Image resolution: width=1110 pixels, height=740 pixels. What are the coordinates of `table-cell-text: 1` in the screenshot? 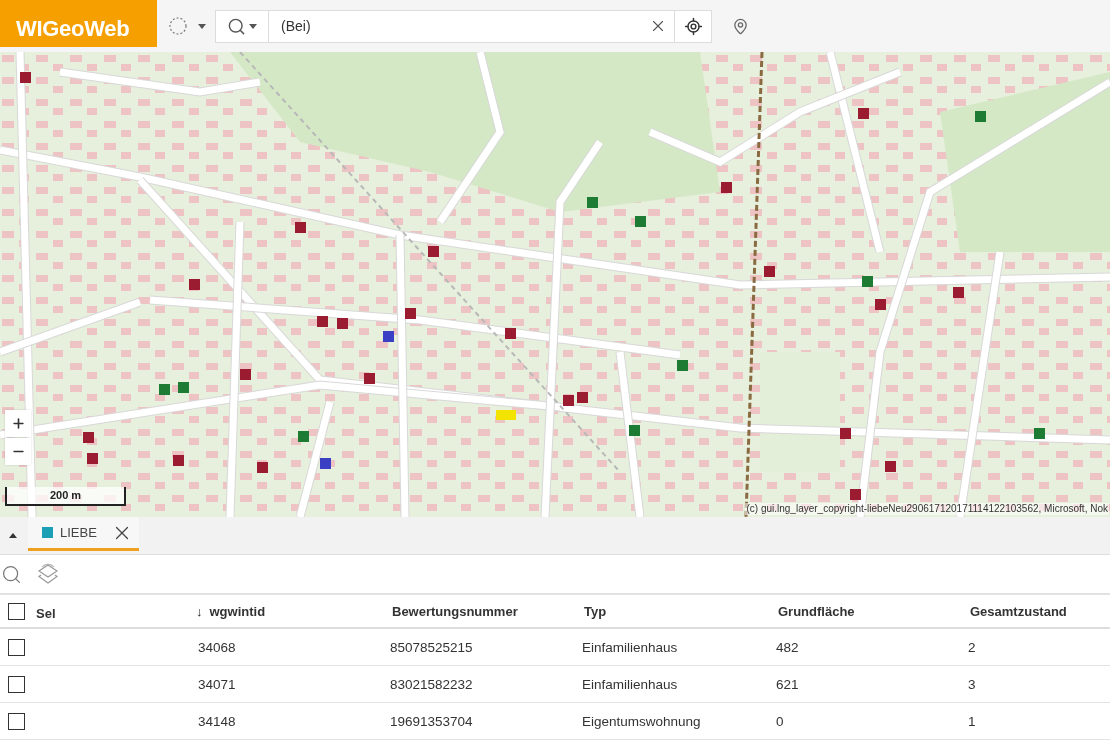 It's located at (972, 721).